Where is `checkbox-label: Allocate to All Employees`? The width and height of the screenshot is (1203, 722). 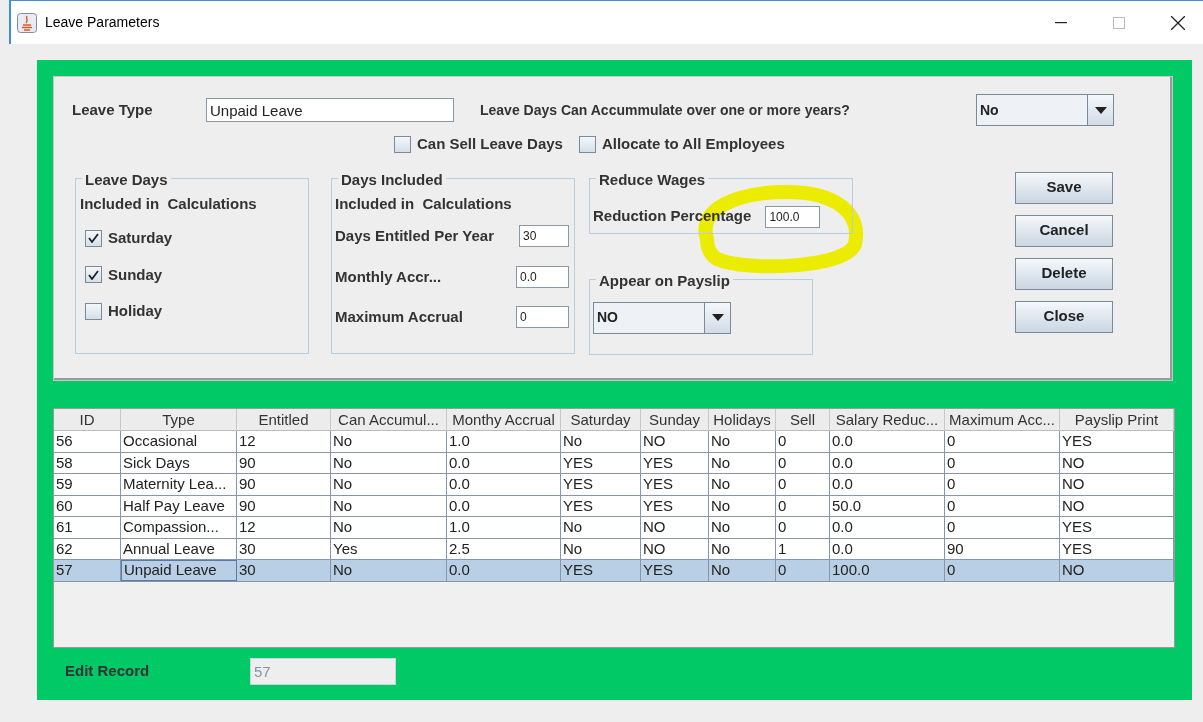
checkbox-label: Allocate to All Employees is located at coordinates (693, 144).